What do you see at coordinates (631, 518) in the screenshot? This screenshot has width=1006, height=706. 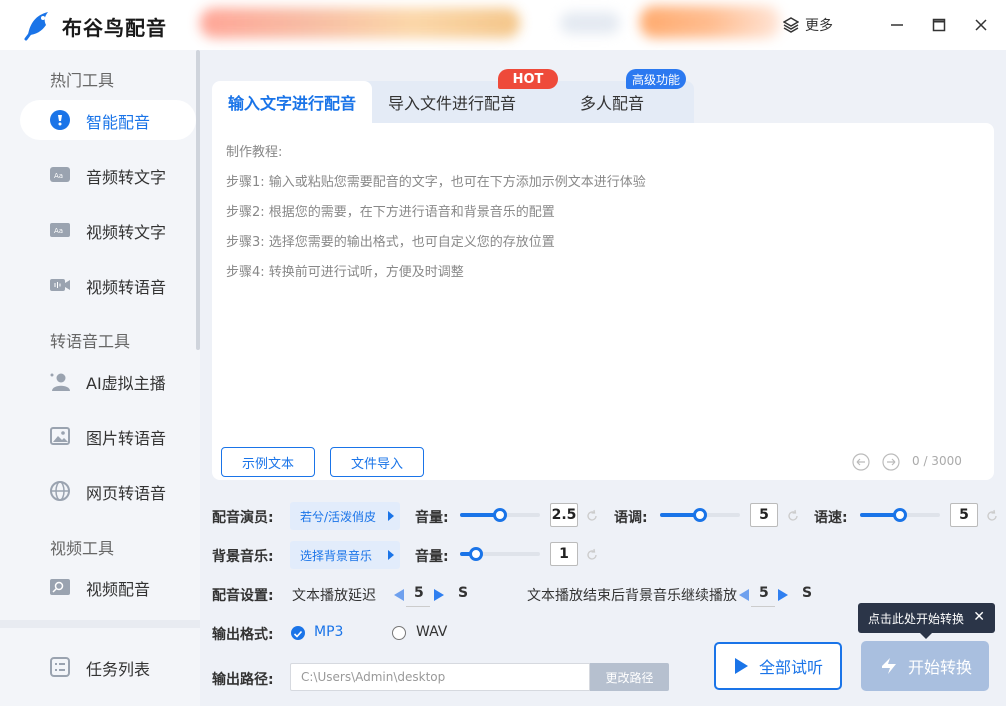 I see `pitch-label: 语调:` at bounding box center [631, 518].